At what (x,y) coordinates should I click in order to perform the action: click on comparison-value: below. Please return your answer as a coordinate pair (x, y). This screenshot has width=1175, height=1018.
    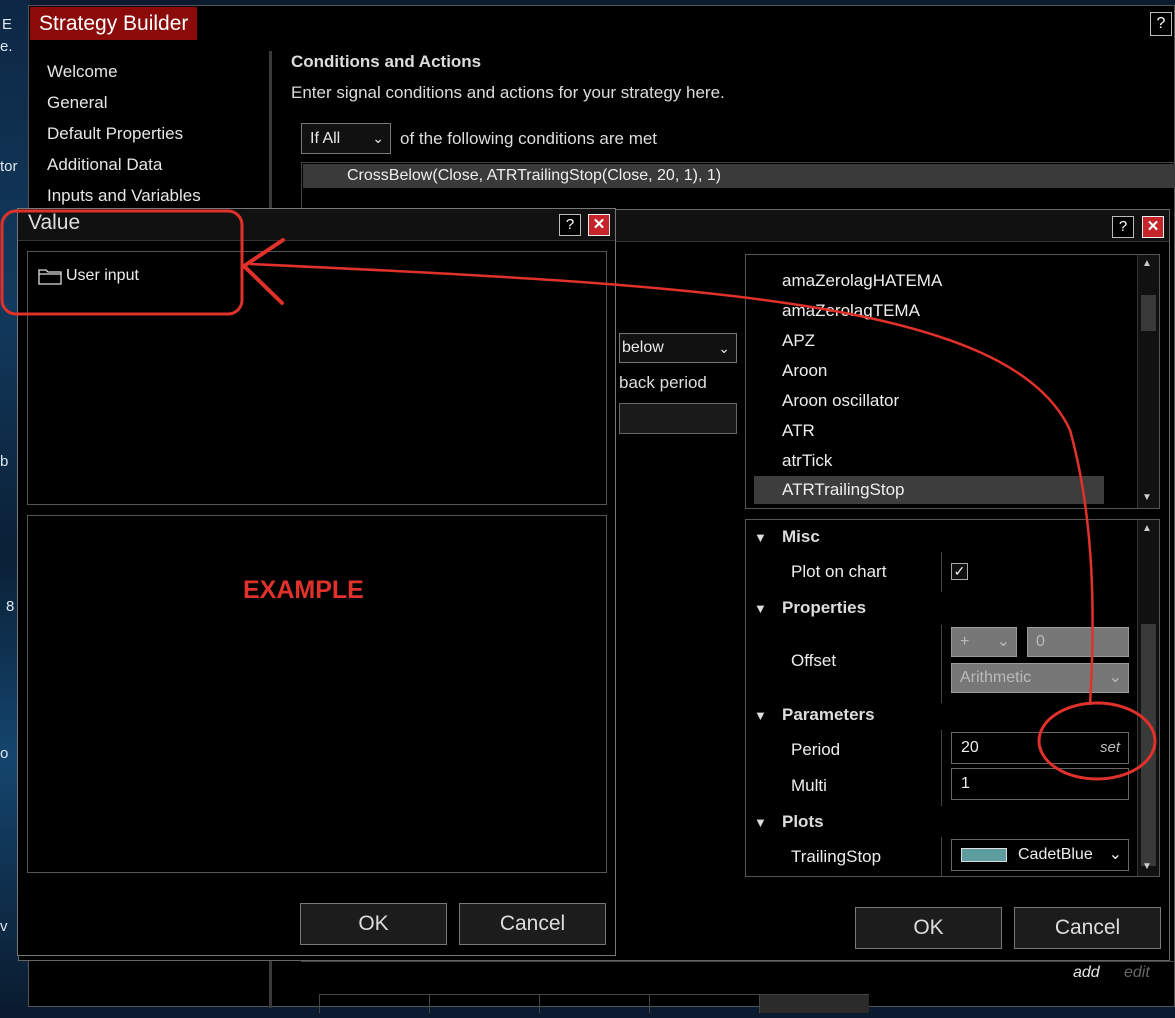
    Looking at the image, I should click on (643, 347).